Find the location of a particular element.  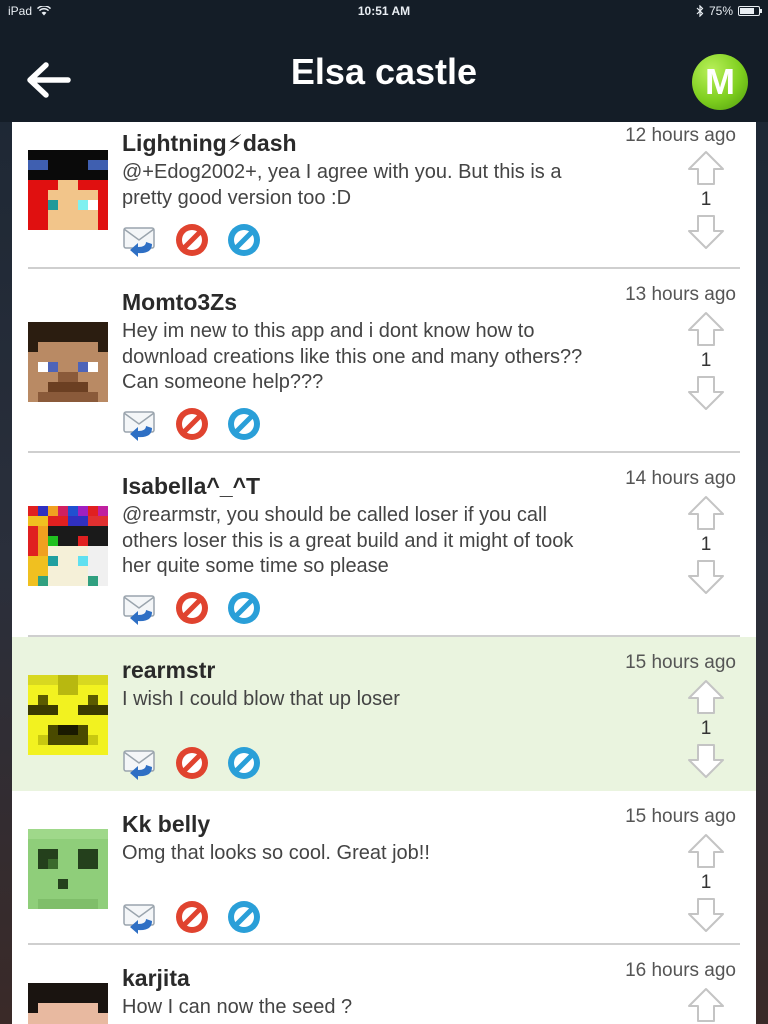

comment-line: I wish I could blow that up loser is located at coordinates (261, 699).